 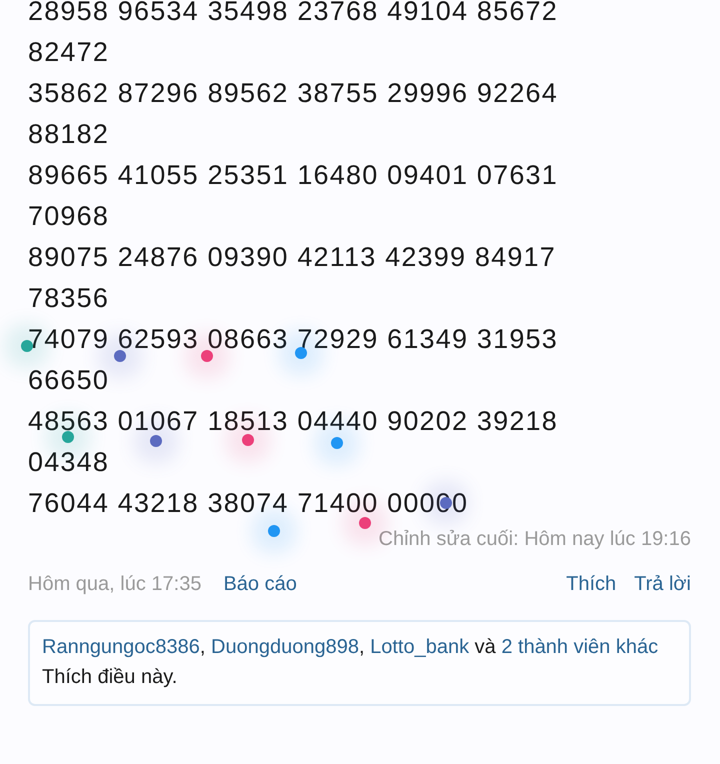 I want to click on number-line: 66650, so click(x=69, y=380).